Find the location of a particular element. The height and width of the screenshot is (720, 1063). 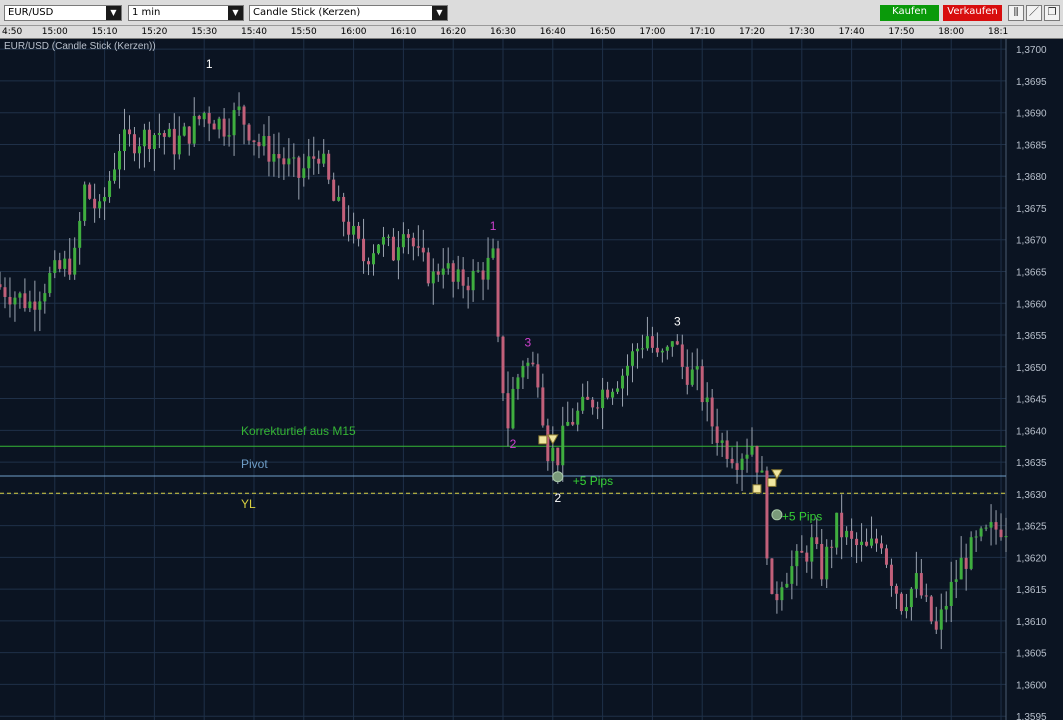

chart-type-select: Candle Stick (Kerzen) ▼ is located at coordinates (348, 13).